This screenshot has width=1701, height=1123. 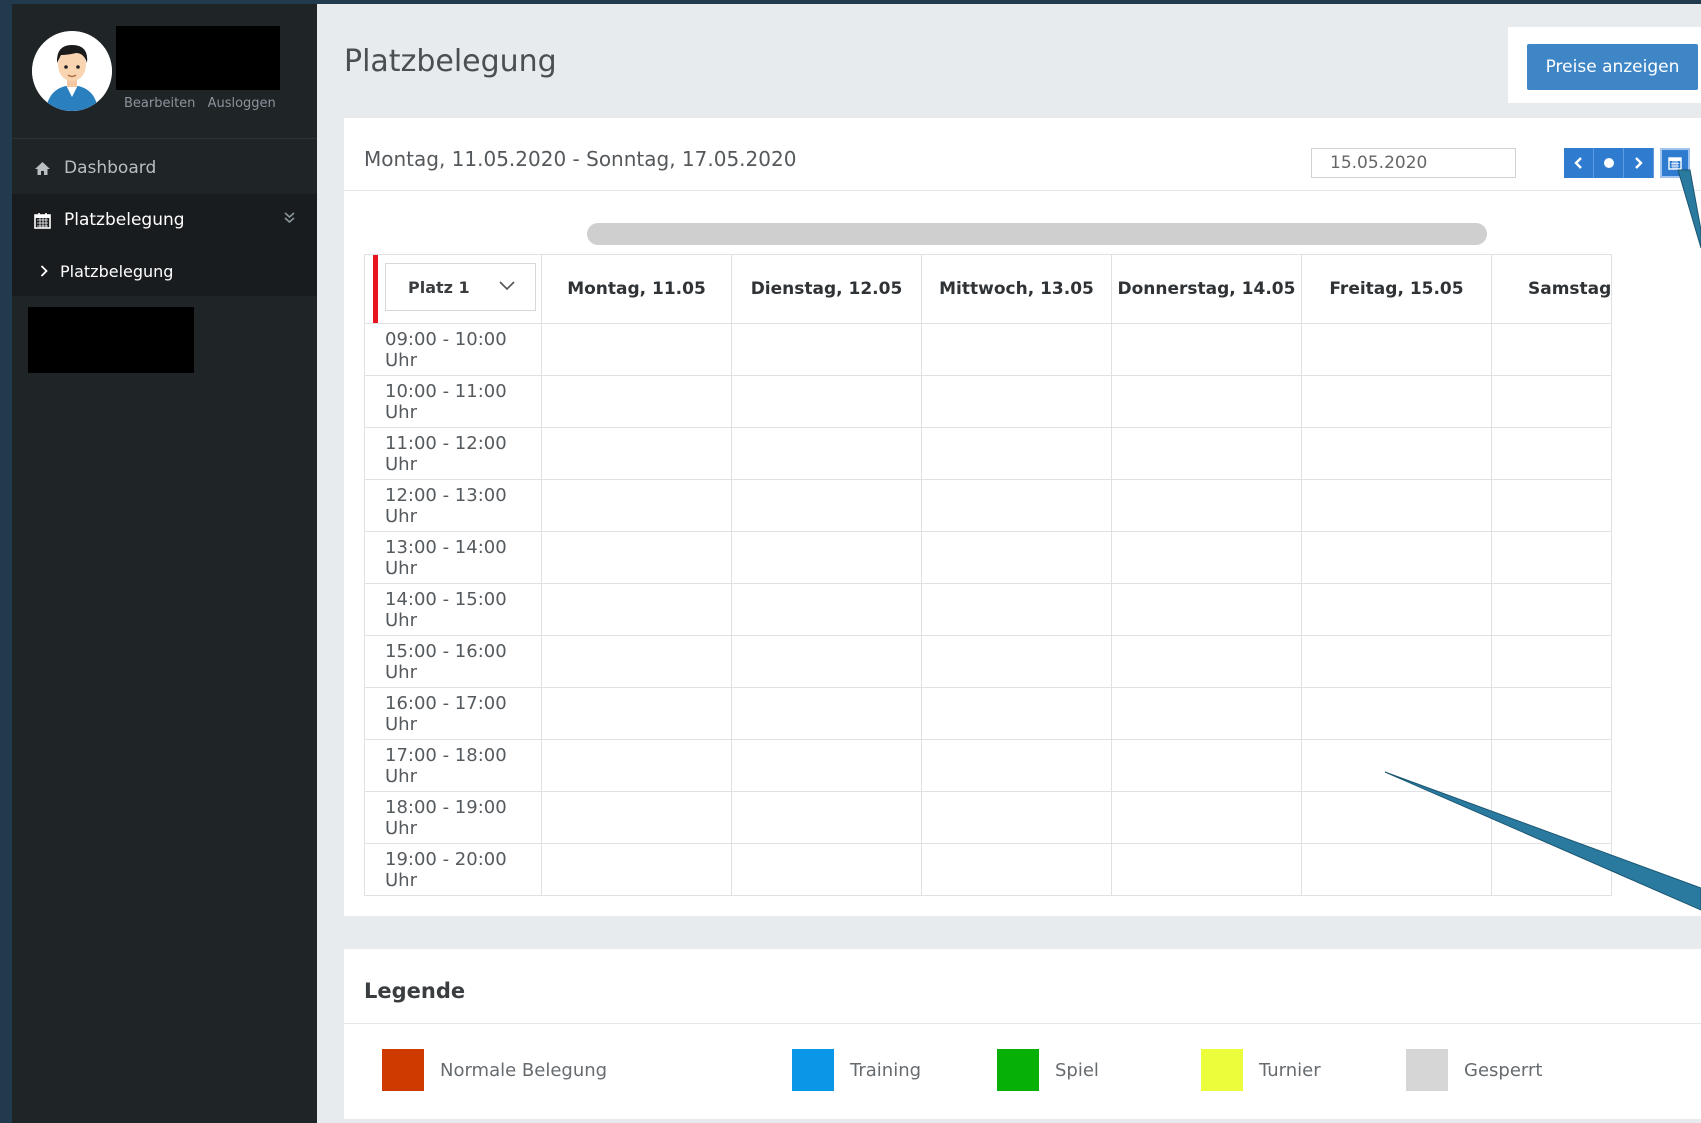 I want to click on time-slot-label: 09:00 - 10:00 Uhr, so click(x=453, y=349).